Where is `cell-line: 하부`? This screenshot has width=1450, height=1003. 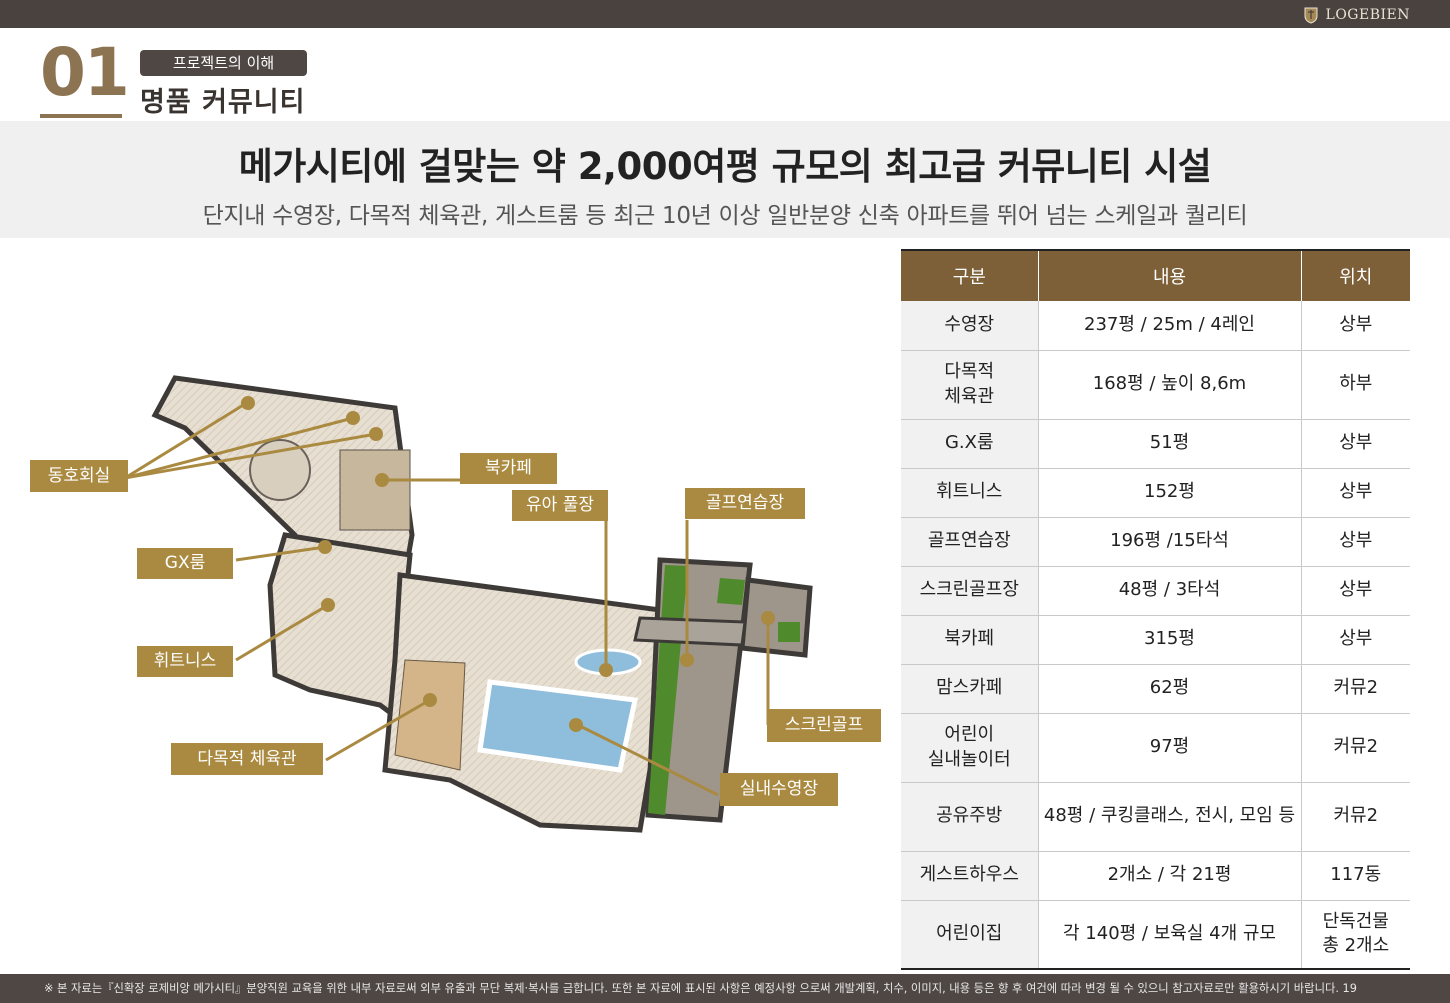 cell-line: 하부 is located at coordinates (1356, 384).